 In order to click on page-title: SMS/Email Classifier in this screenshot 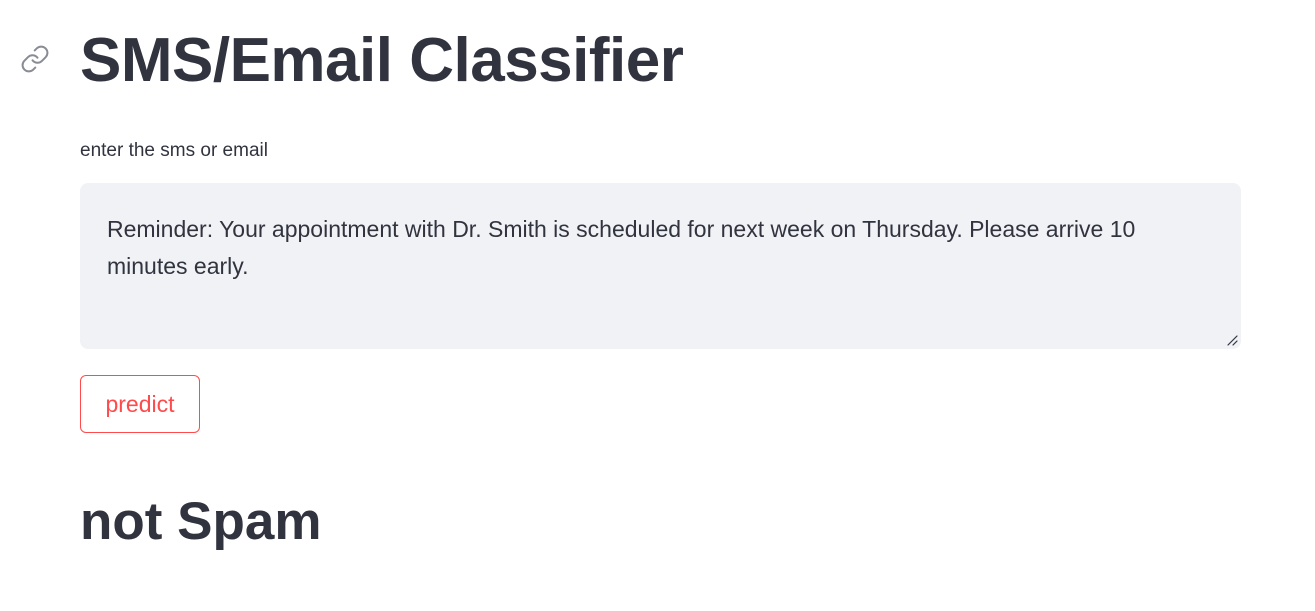, I will do `click(382, 60)`.